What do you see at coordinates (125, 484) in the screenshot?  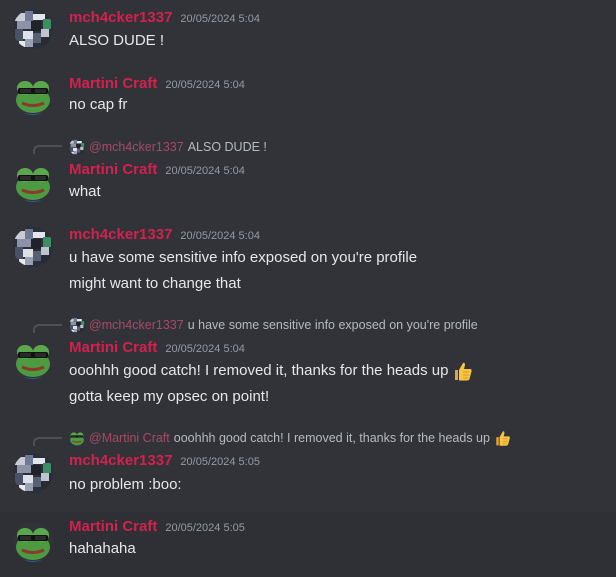 I see `message-text: no problem :boo:` at bounding box center [125, 484].